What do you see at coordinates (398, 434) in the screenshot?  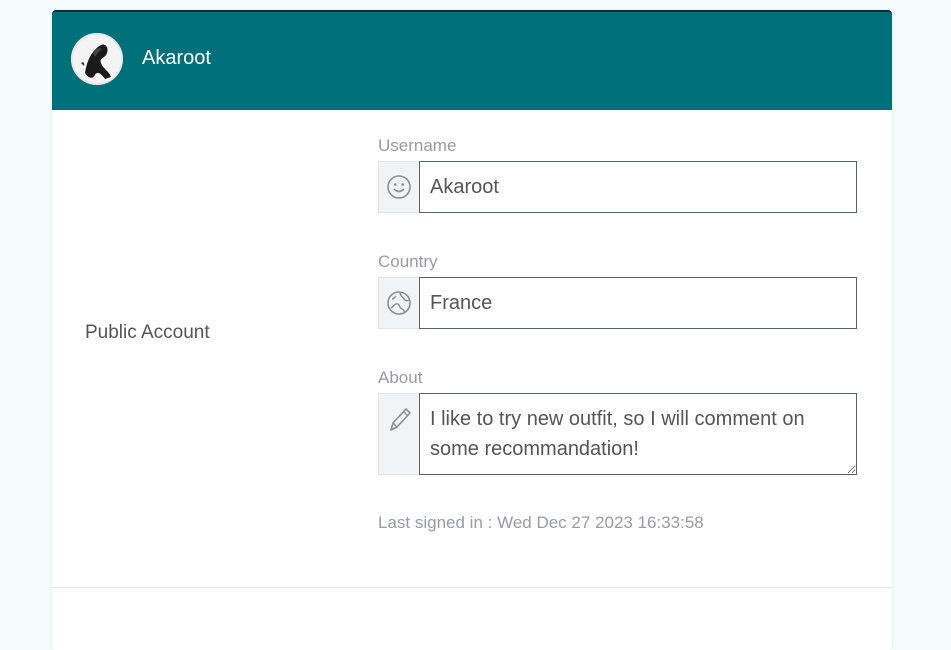 I see `about-addon` at bounding box center [398, 434].